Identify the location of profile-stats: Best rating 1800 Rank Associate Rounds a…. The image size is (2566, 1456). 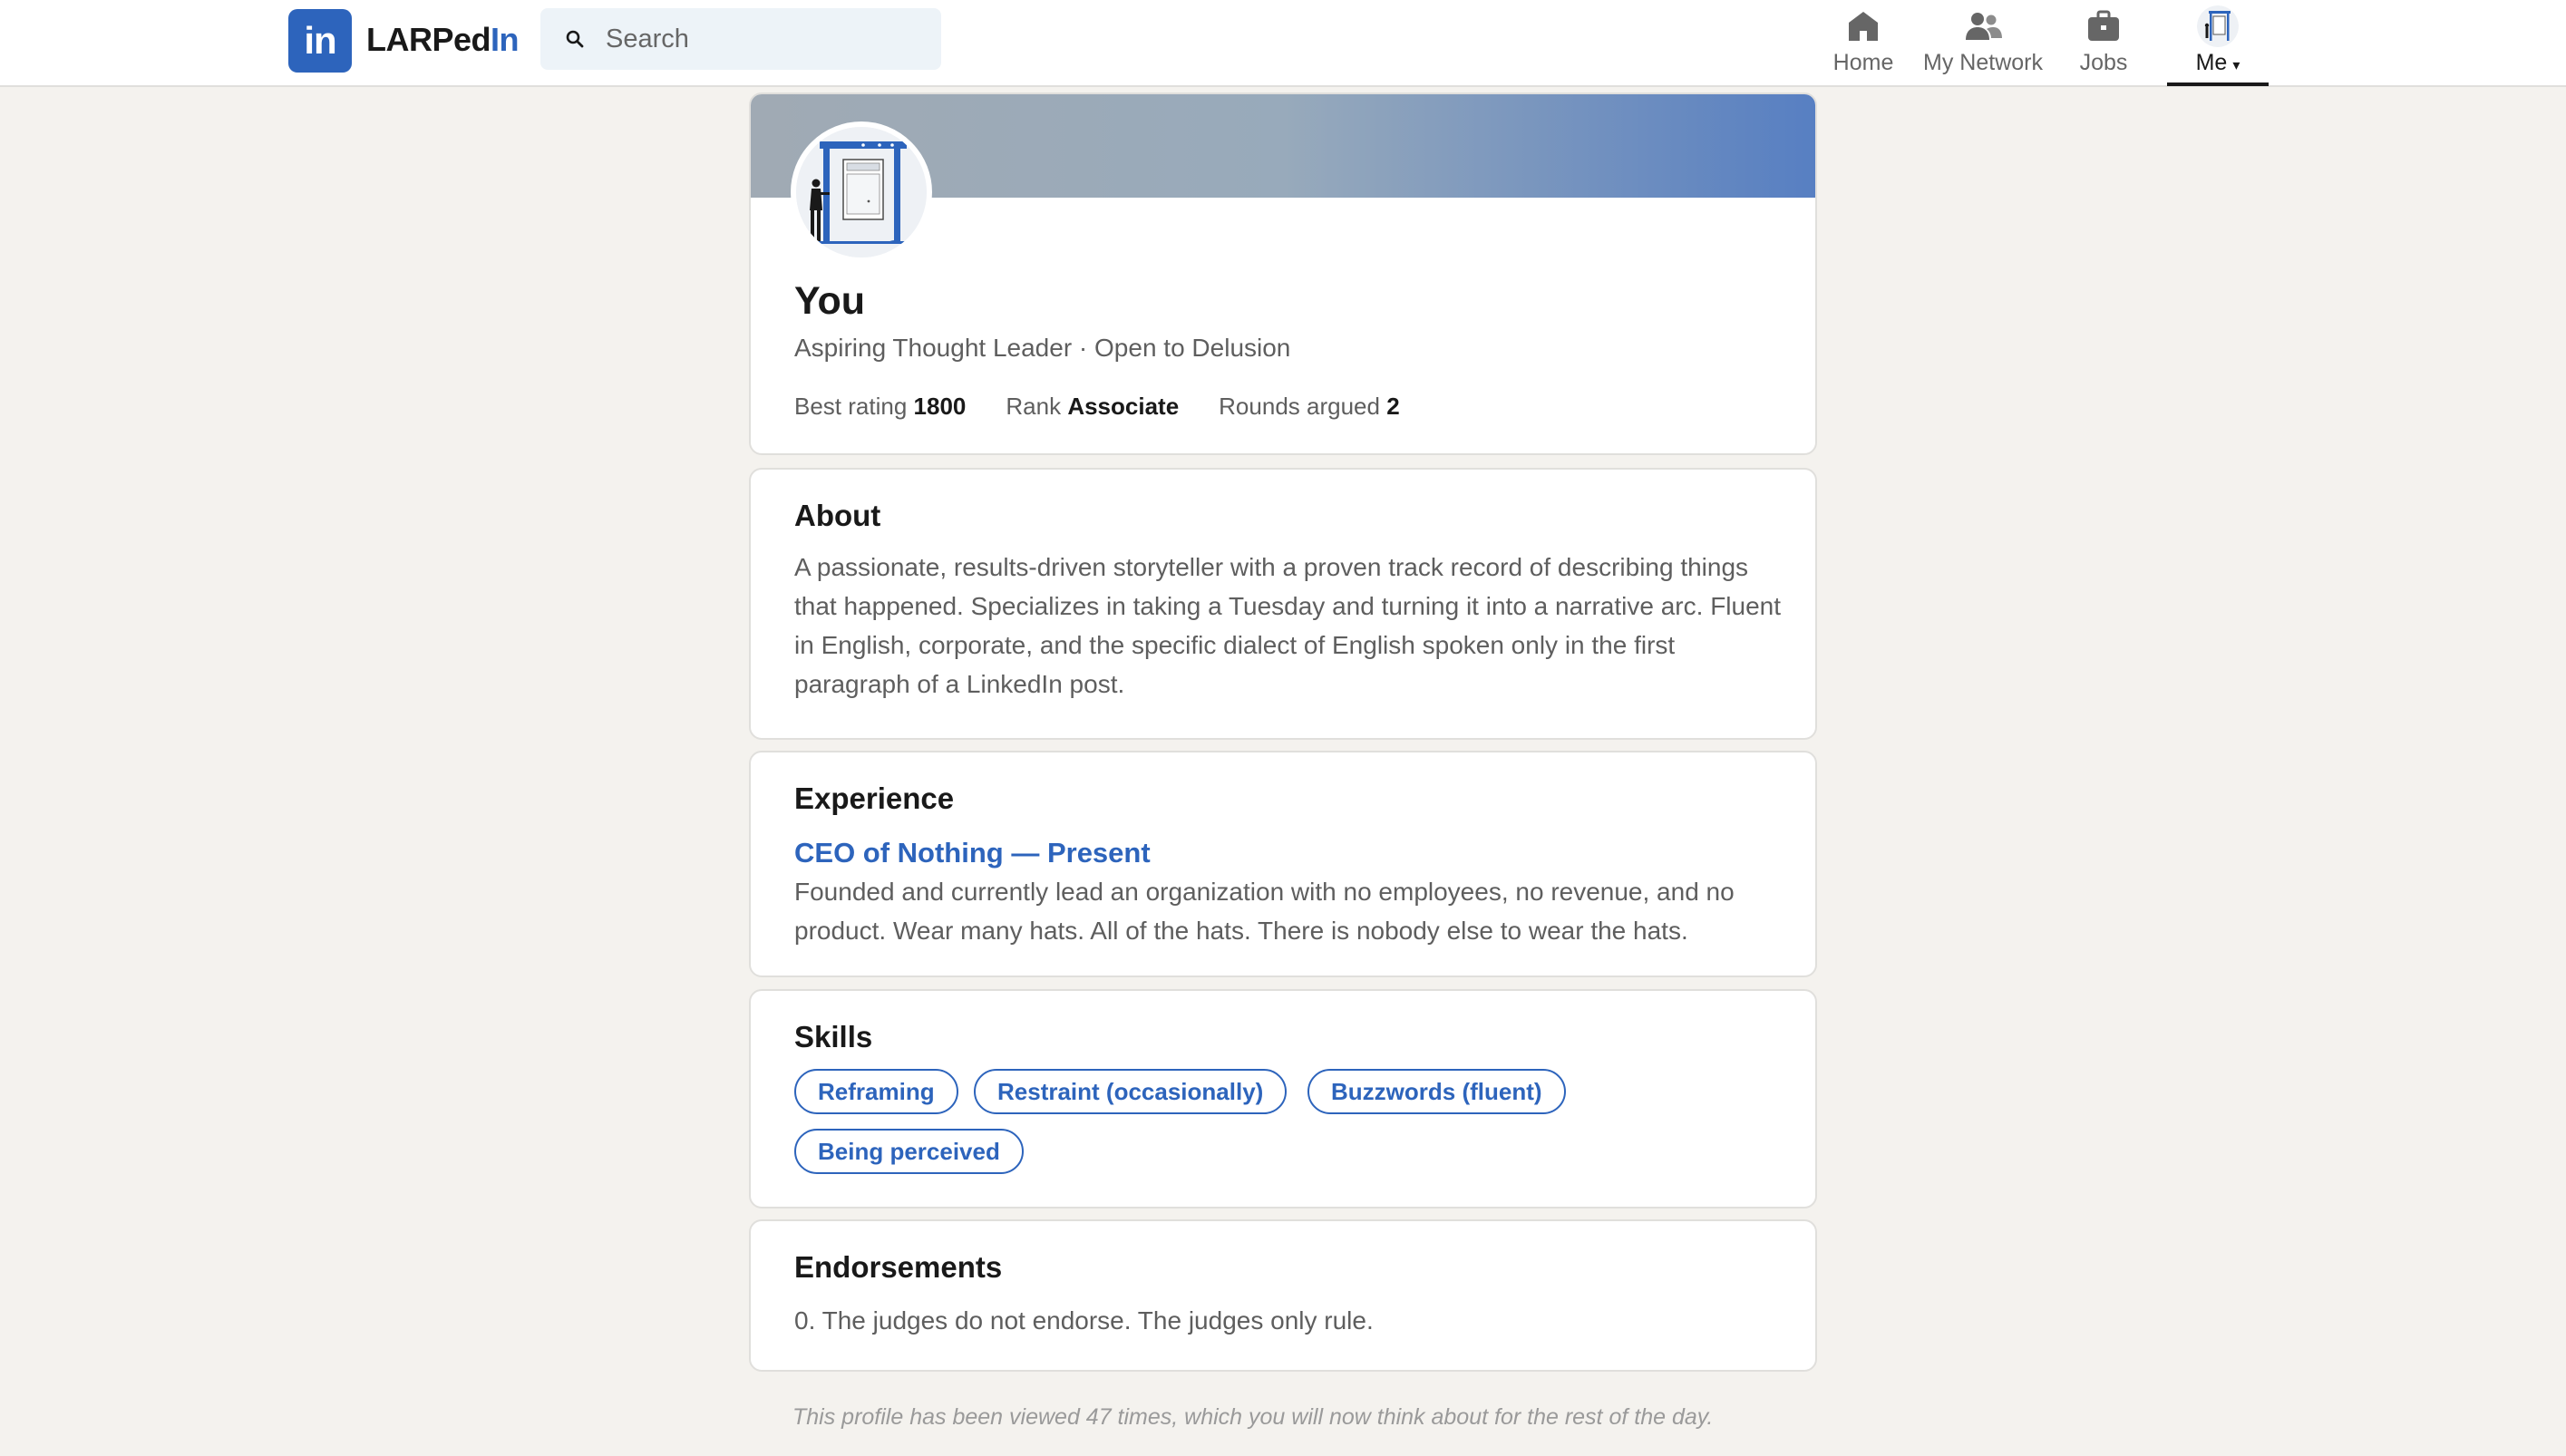
(1117, 406).